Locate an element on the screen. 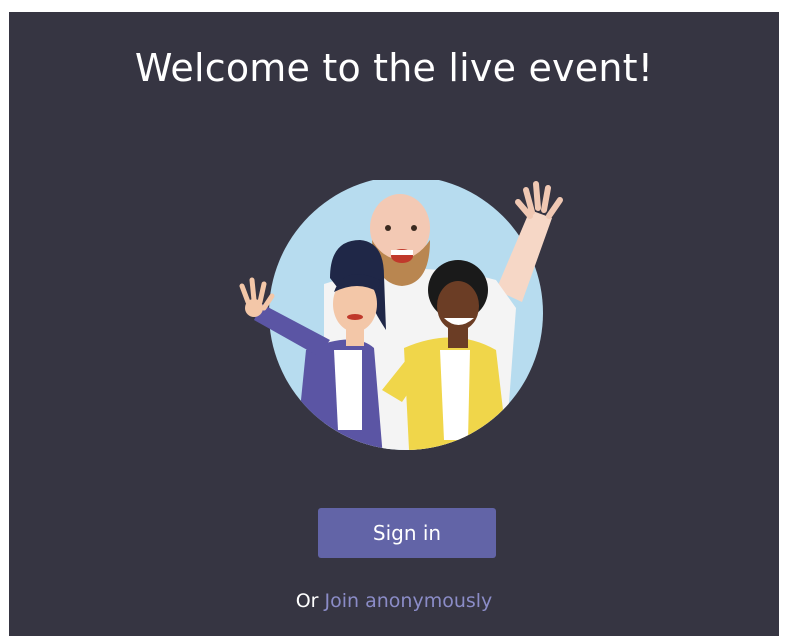  page-title: Welcome to the live event! is located at coordinates (394, 68).